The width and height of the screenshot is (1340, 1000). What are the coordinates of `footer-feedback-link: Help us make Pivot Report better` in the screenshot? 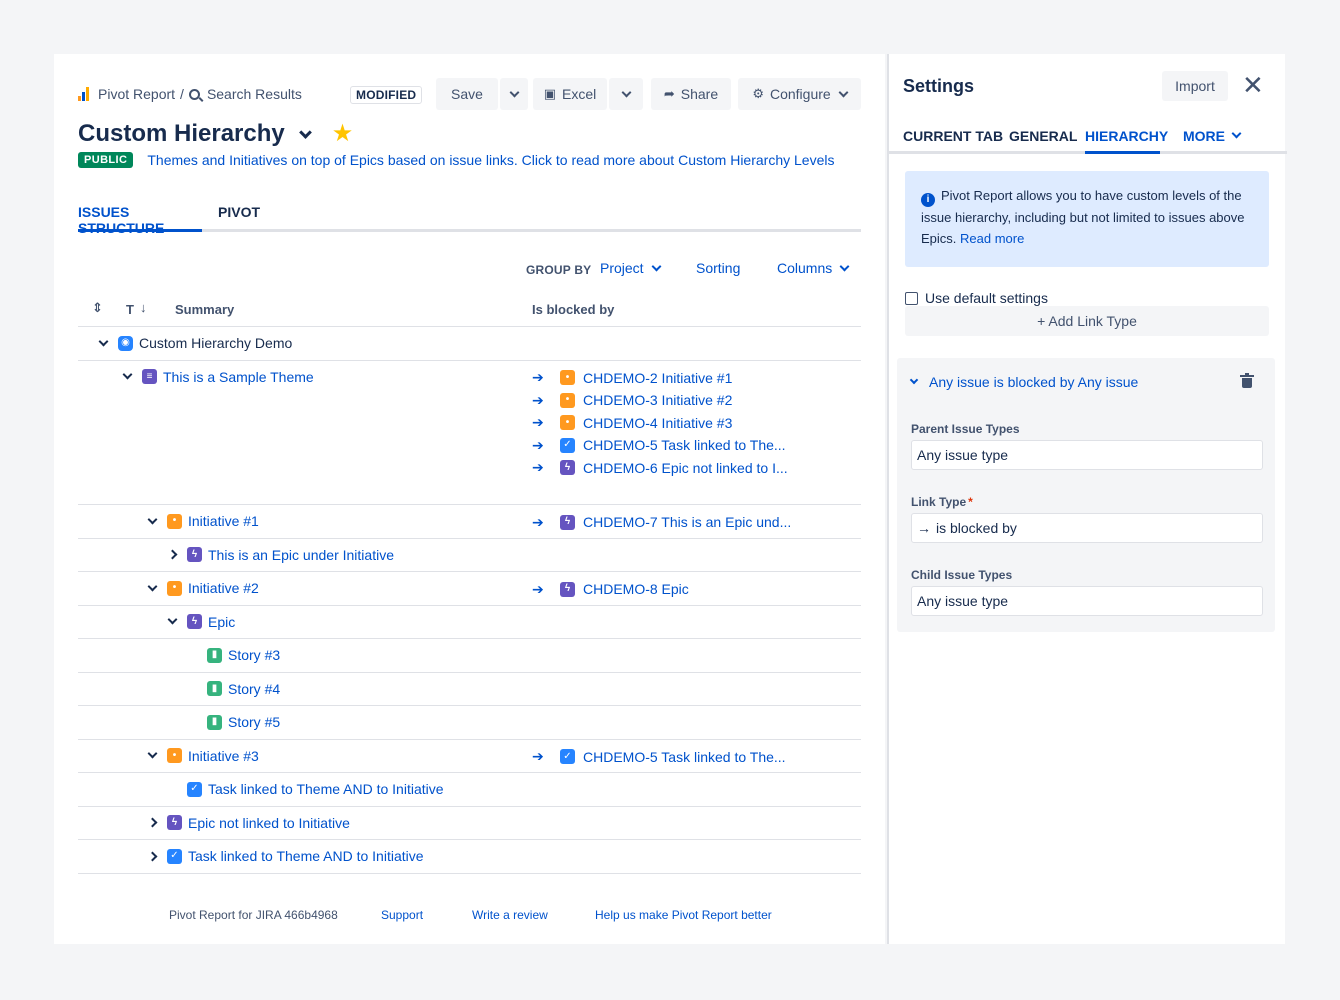 It's located at (683, 915).